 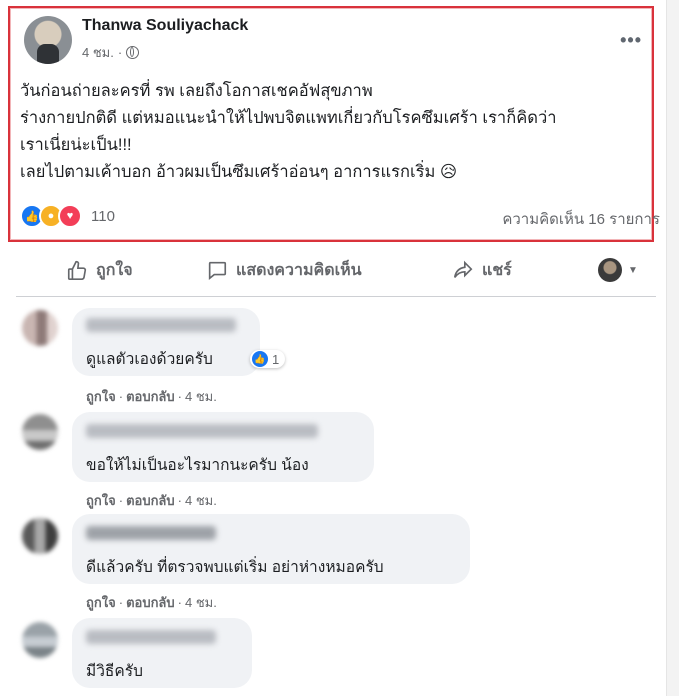 I want to click on love-reaction-icon: ♥, so click(x=70, y=216).